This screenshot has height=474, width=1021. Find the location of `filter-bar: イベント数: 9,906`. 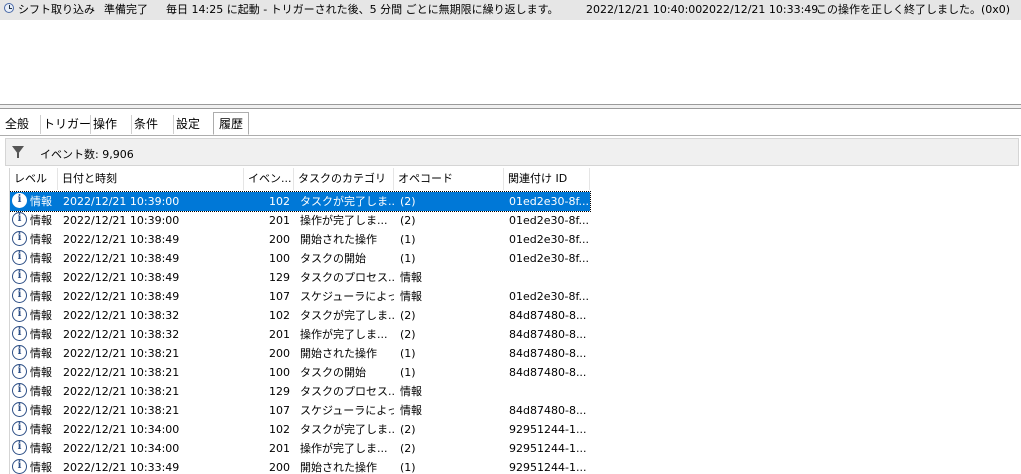

filter-bar: イベント数: 9,906 is located at coordinates (512, 152).